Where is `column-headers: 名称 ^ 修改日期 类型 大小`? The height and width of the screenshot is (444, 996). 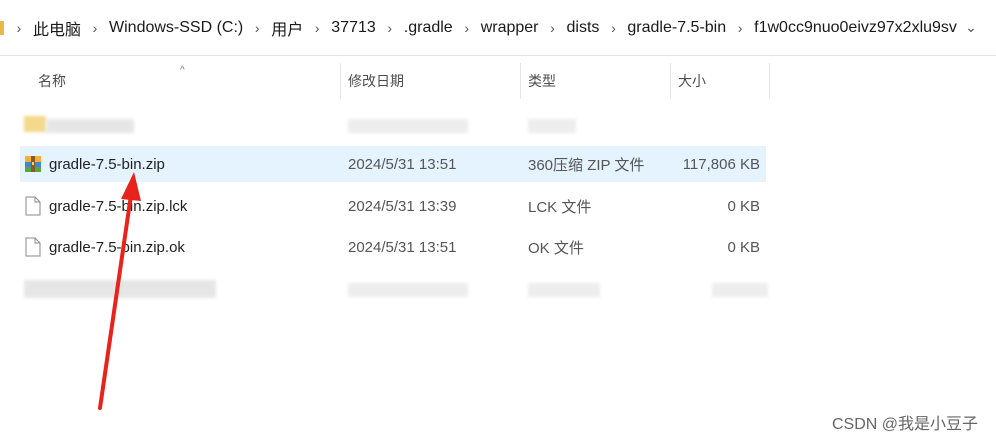
column-headers: 名称 ^ 修改日期 类型 大小 is located at coordinates (385, 81).